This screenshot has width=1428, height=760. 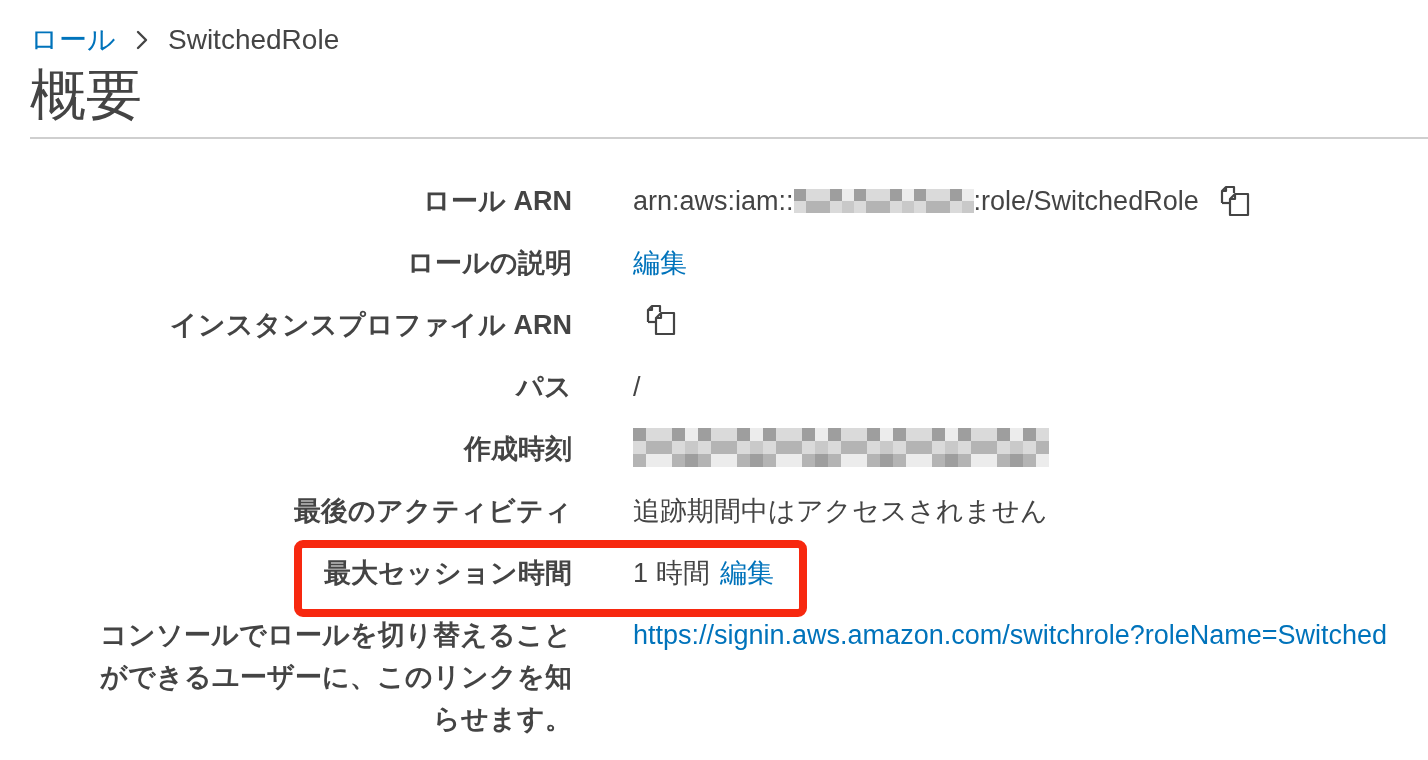 What do you see at coordinates (840, 511) in the screenshot?
I see `value-text: 追跡期間中はアクセスされません` at bounding box center [840, 511].